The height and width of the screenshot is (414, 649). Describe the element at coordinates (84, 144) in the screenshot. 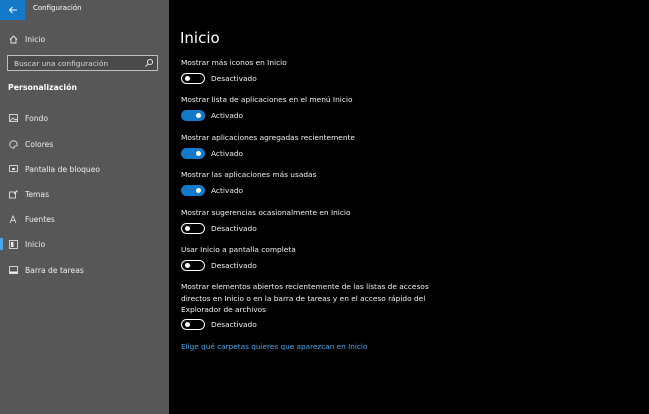

I see `sidebar-item-colores: Colores` at that location.